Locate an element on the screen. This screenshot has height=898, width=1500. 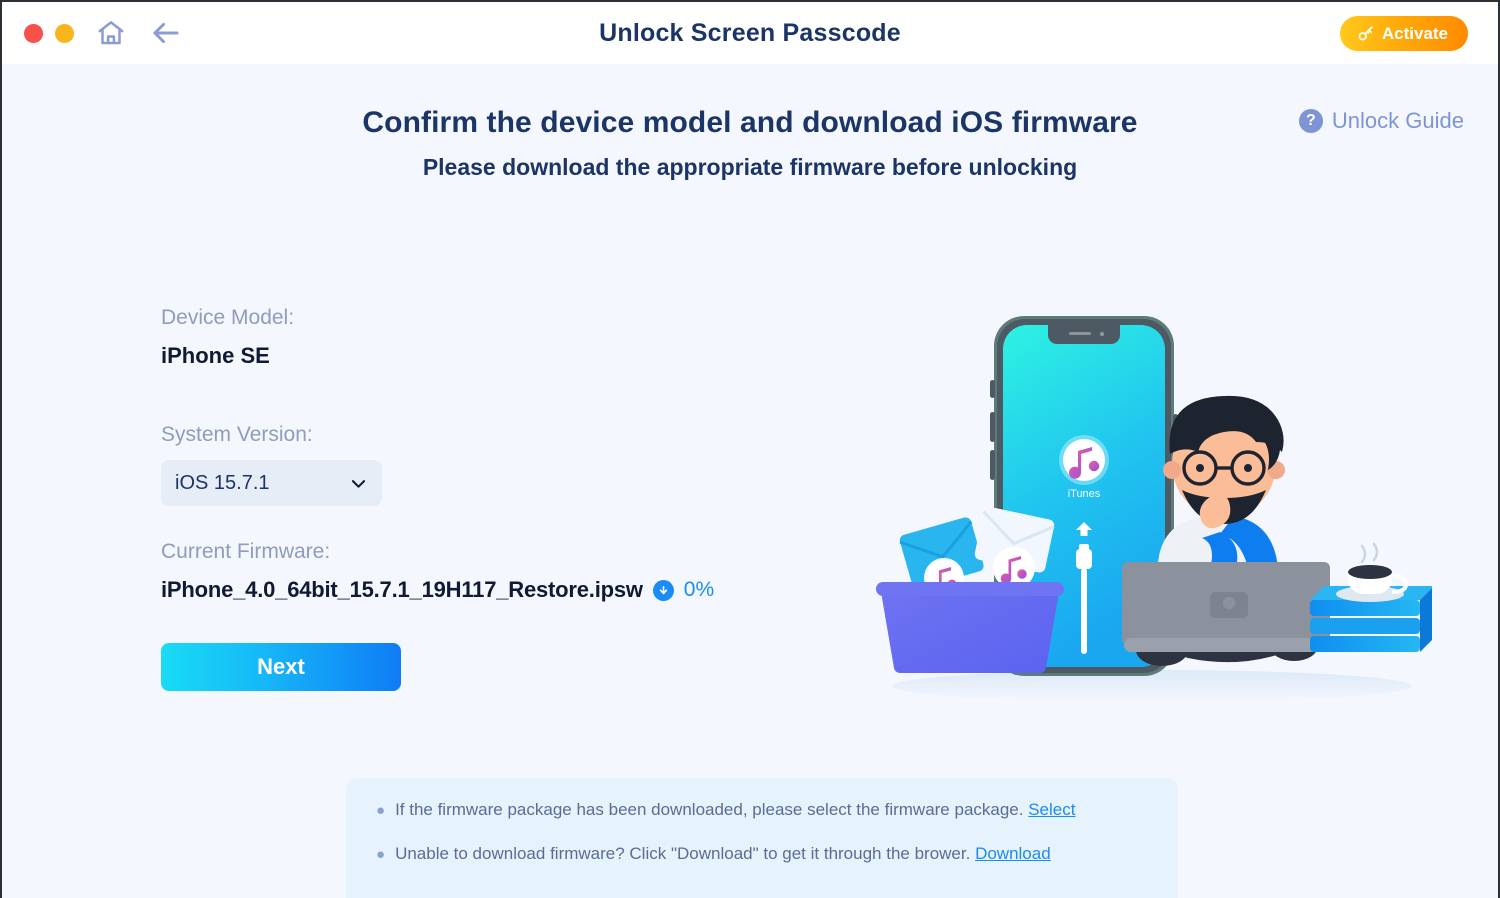
window-title: Unlock Screen Passcode is located at coordinates (750, 32).